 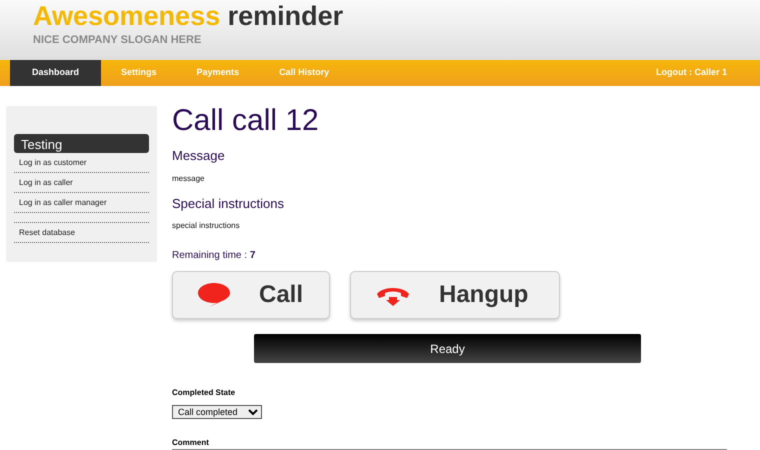 I want to click on section-heading: Special instructions, so click(x=228, y=203).